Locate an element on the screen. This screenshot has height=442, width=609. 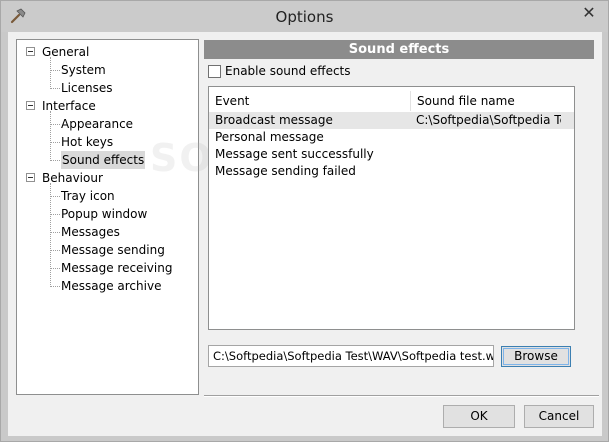
tree-item-message-archive: Message archive is located at coordinates (107, 286).